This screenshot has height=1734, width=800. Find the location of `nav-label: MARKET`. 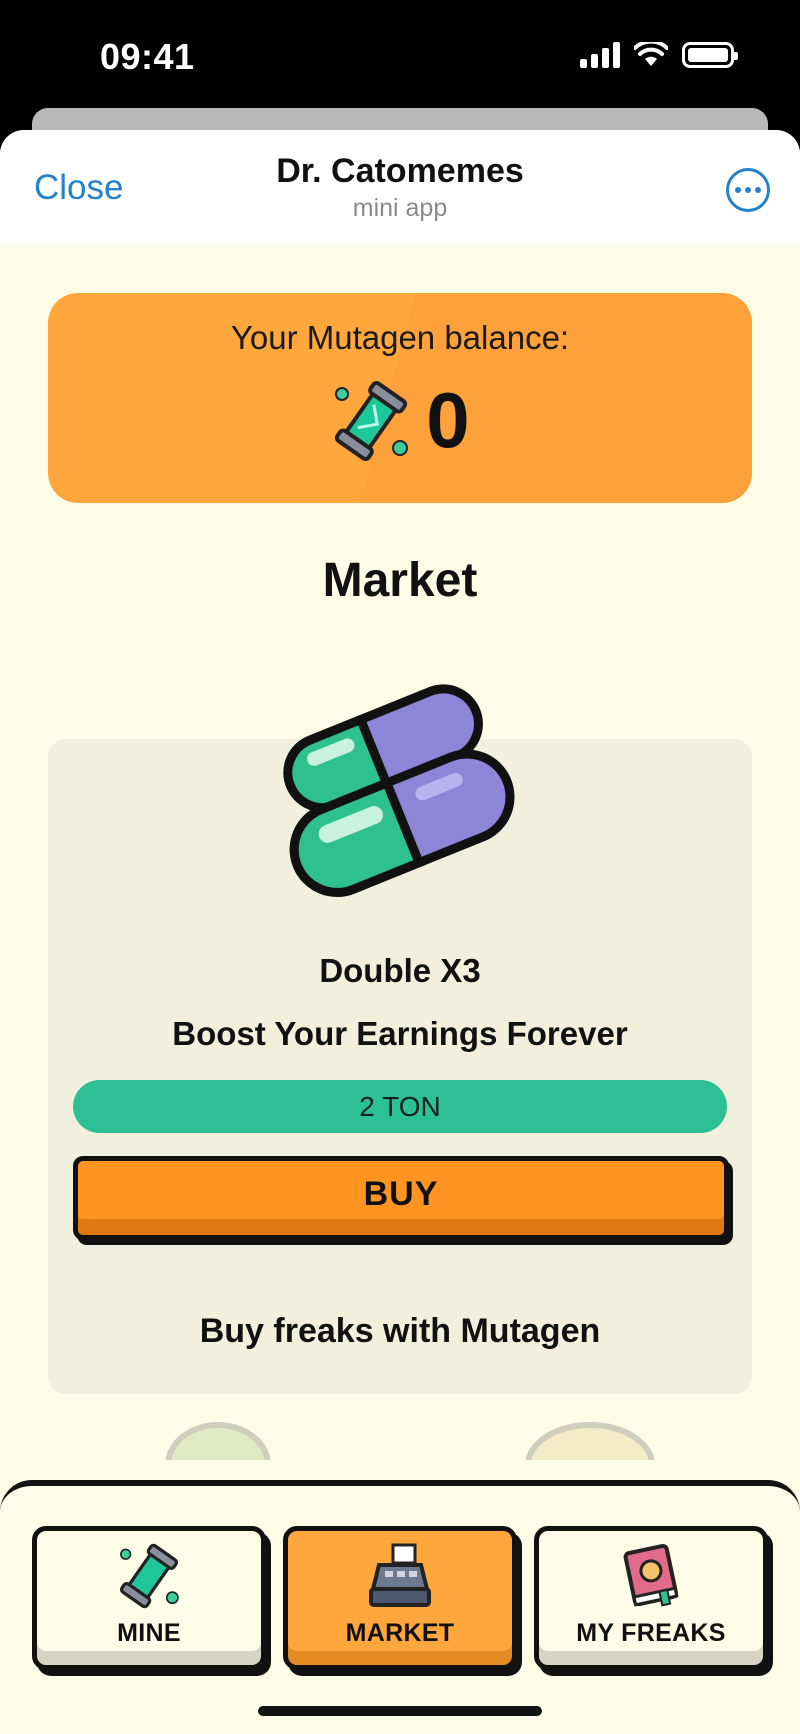

nav-label: MARKET is located at coordinates (400, 1633).